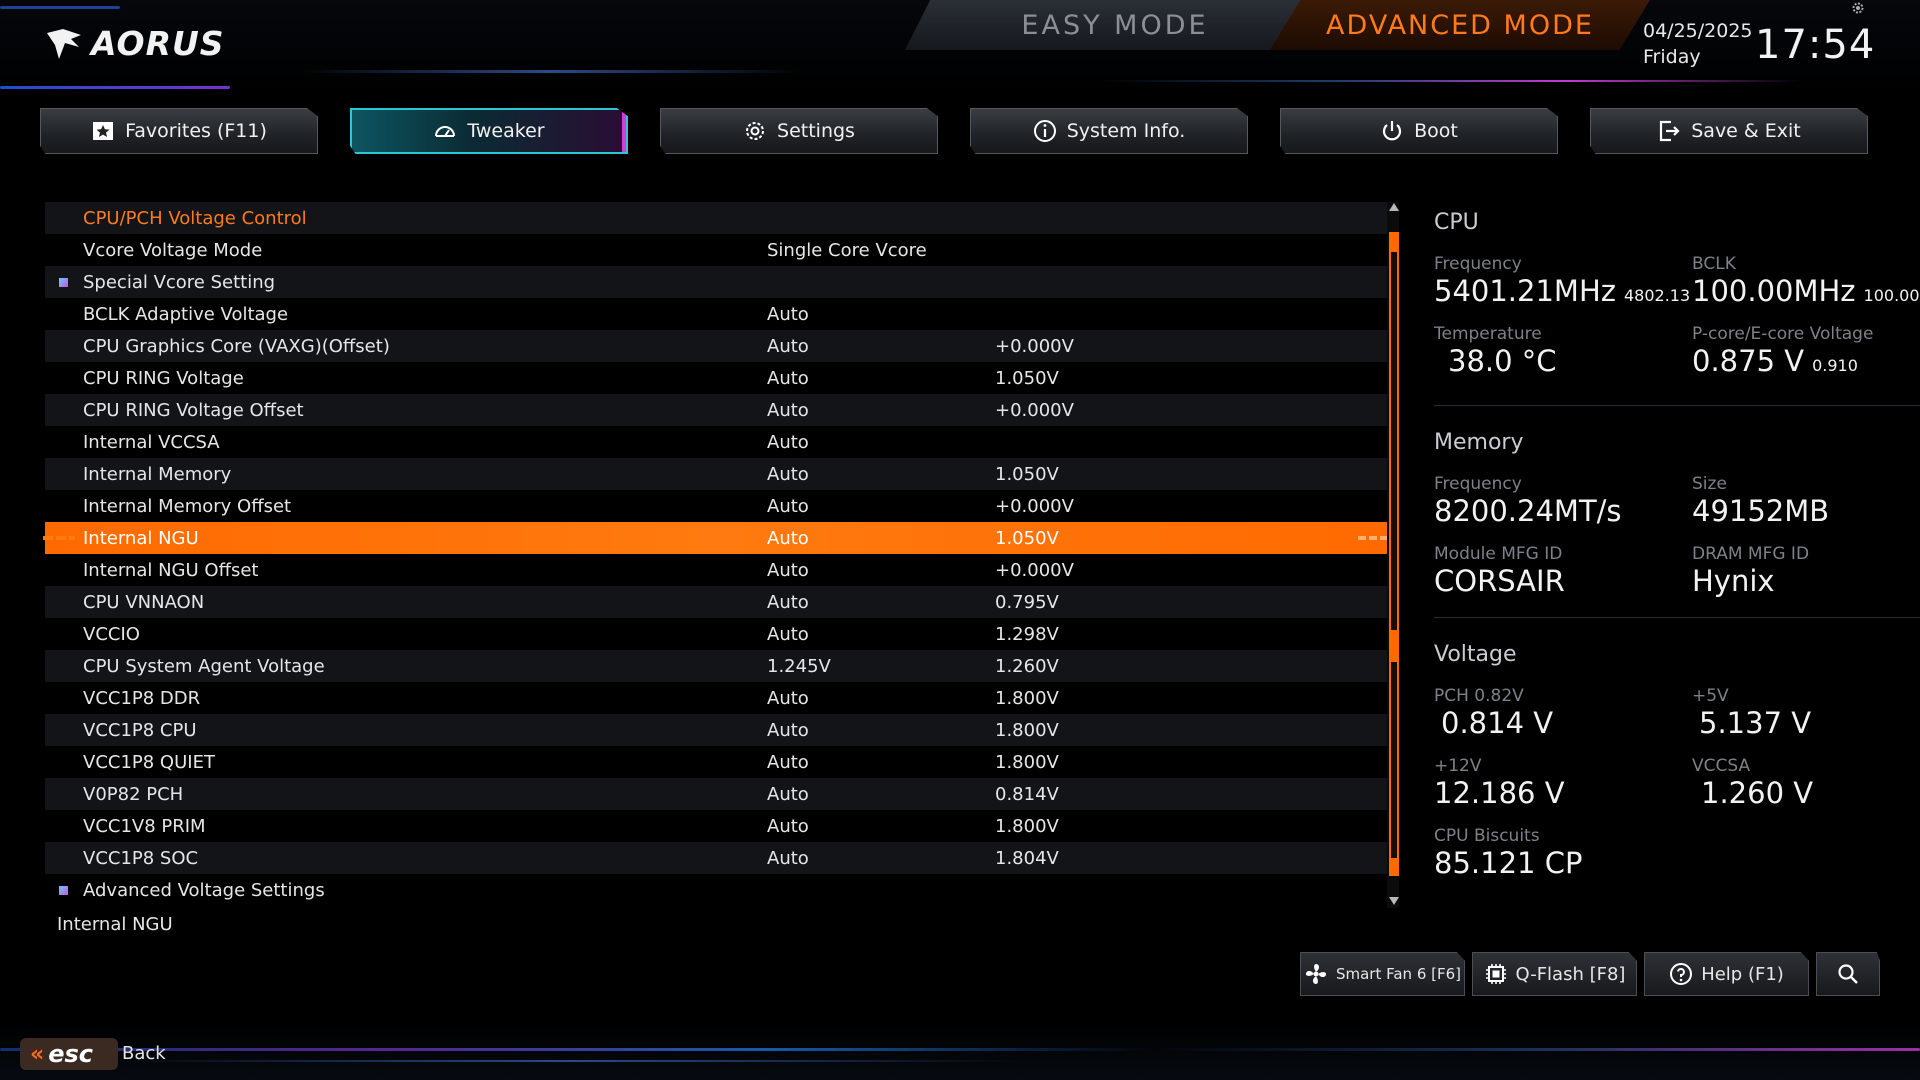 The height and width of the screenshot is (1080, 1920). What do you see at coordinates (716, 602) in the screenshot?
I see `setting-row: CPU VNNAON Auto 0.795V` at bounding box center [716, 602].